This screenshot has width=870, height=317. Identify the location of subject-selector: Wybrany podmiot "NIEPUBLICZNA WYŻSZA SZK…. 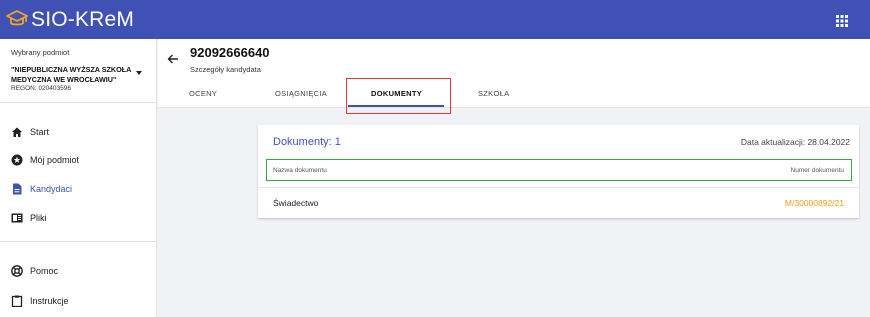
(78, 71).